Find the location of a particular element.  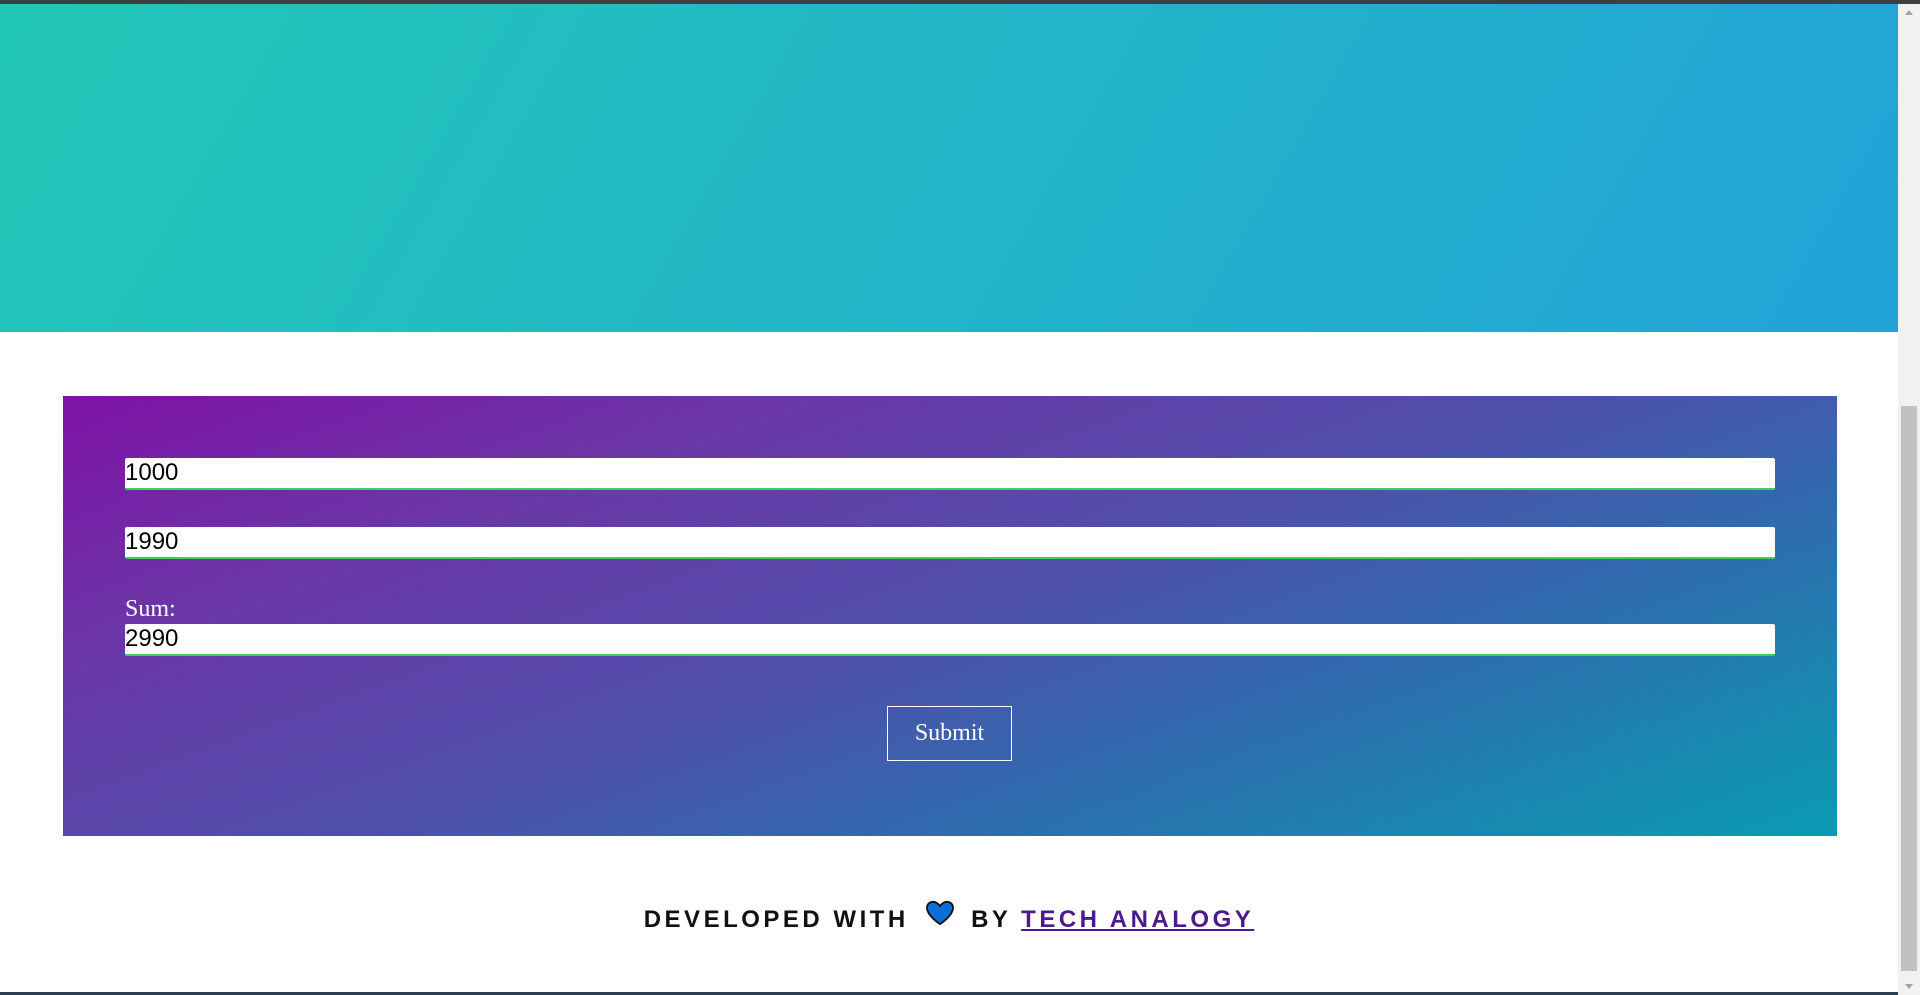

footer-by-text: BY is located at coordinates (991, 919).